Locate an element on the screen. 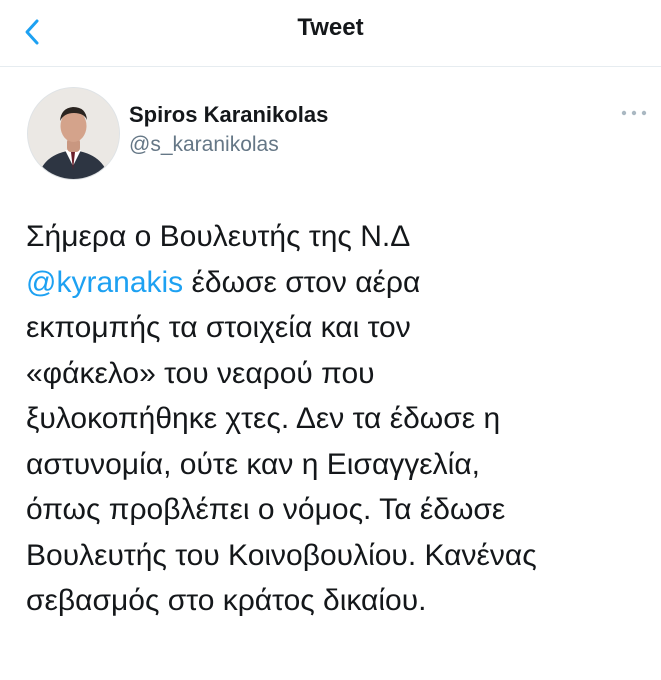 This screenshot has width=661, height=680. tweet-line: @kyranakis έδωσε στον αέρα is located at coordinates (336, 283).